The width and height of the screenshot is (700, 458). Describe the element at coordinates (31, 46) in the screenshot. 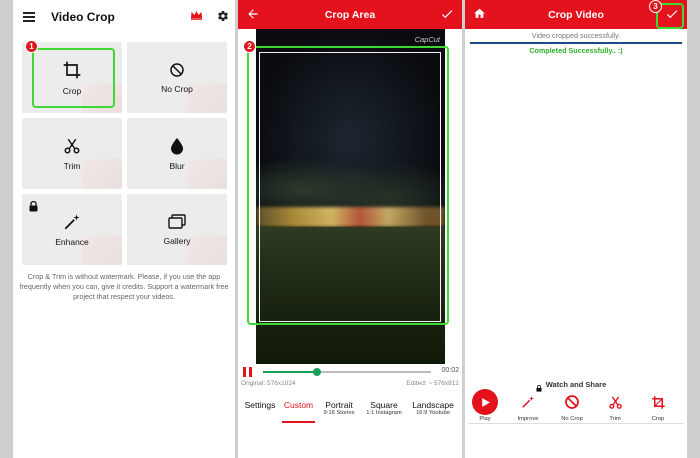

I see `step-badge-1: 1` at that location.